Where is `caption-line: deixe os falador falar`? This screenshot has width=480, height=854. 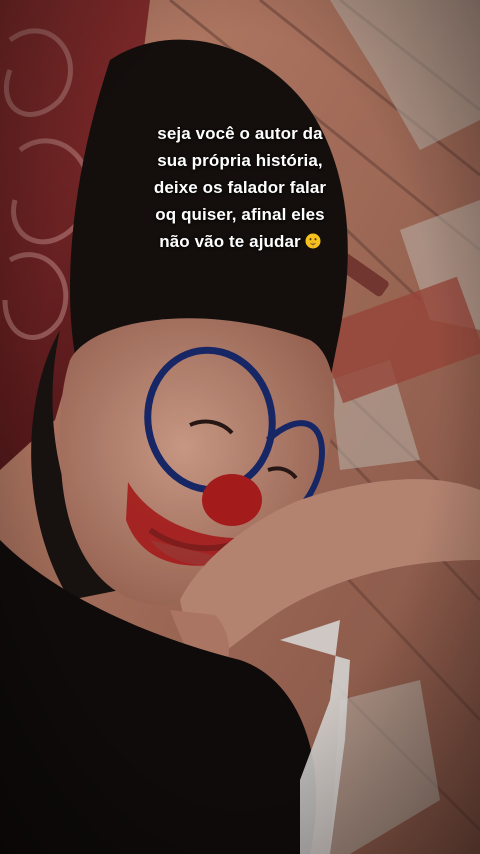 caption-line: deixe os falador falar is located at coordinates (240, 187).